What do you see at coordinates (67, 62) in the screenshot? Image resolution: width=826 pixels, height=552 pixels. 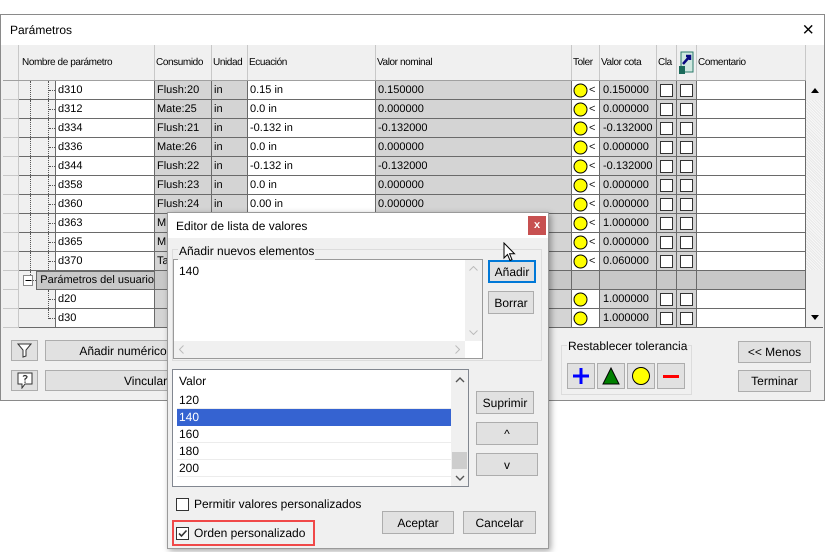 I see `column-header: Nombre de parámetro` at bounding box center [67, 62].